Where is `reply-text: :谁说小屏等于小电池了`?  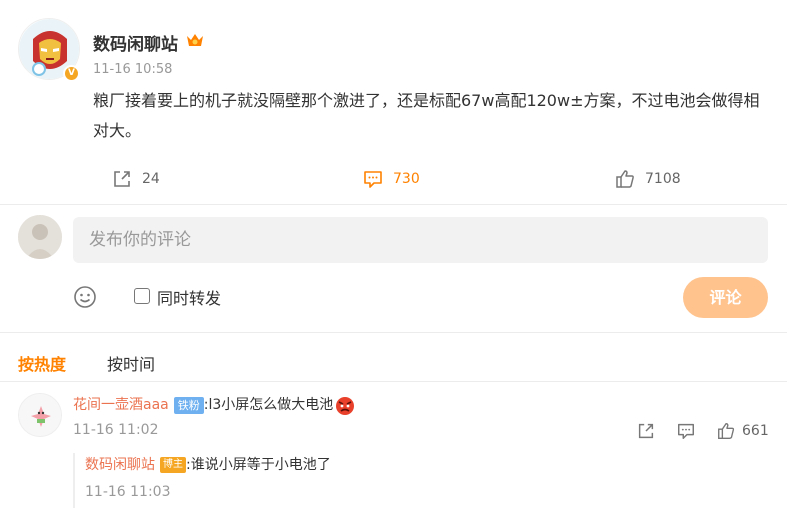
reply-text: :谁说小屏等于小电池了 is located at coordinates (258, 465).